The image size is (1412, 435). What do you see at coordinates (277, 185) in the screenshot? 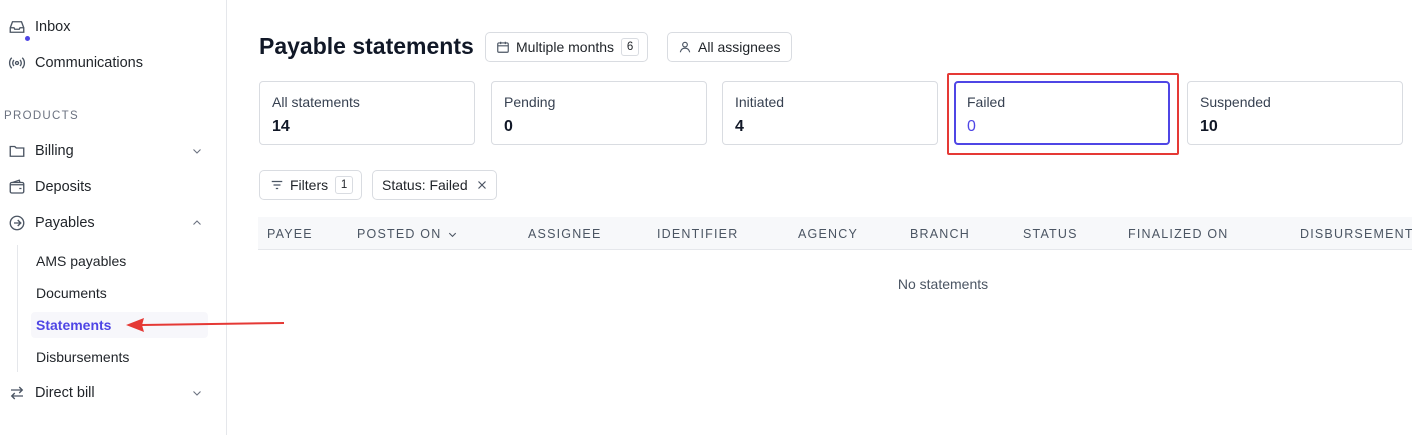
I see `filter-icon` at bounding box center [277, 185].